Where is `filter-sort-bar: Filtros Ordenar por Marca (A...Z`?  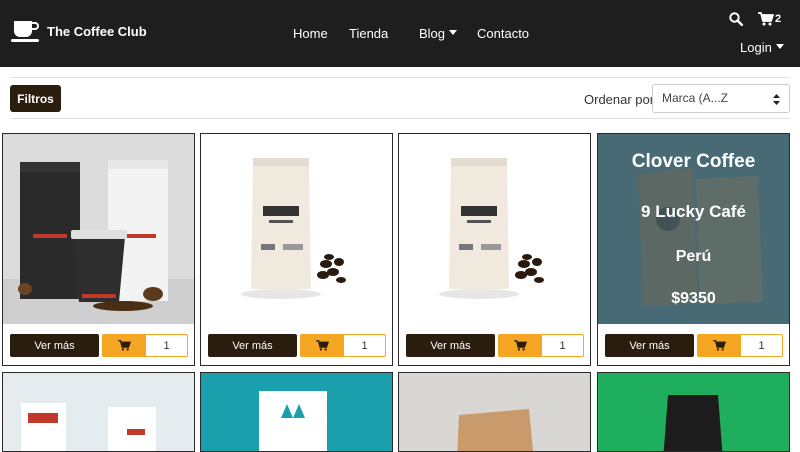
filter-sort-bar: Filtros Ordenar por Marca (A...Z is located at coordinates (400, 98).